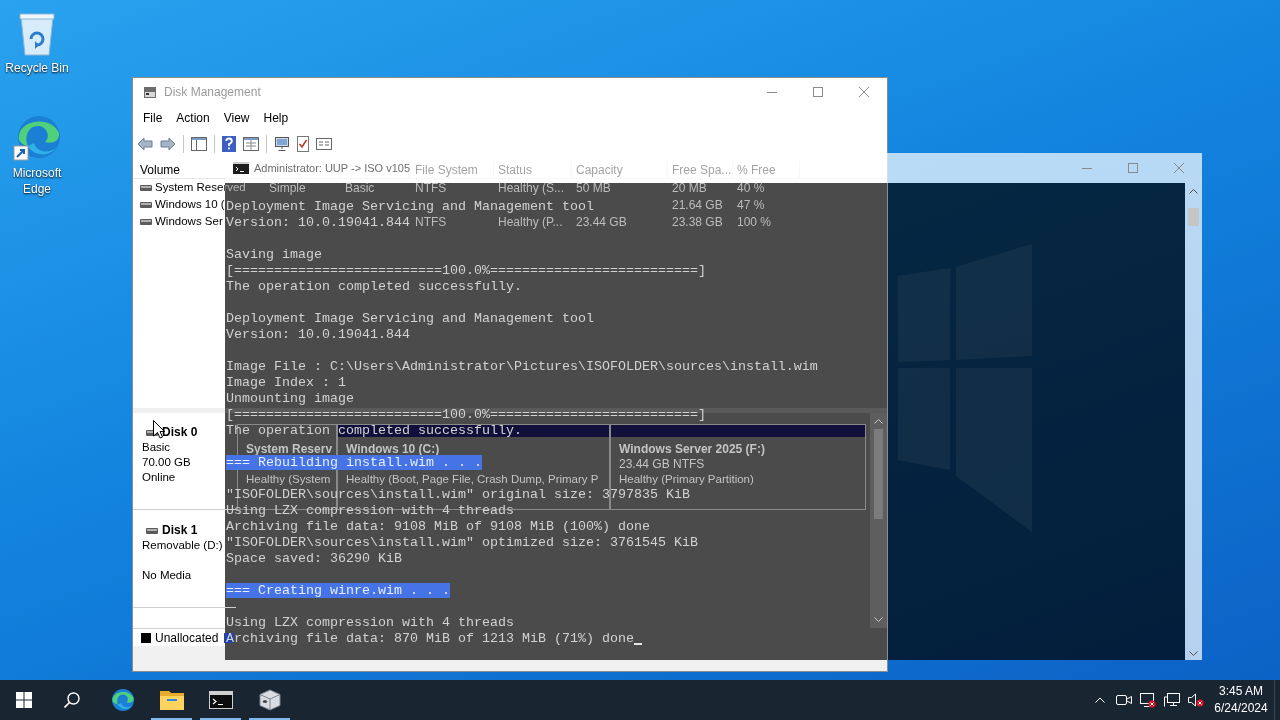  Describe the element at coordinates (122, 700) in the screenshot. I see `edge-icon` at that location.